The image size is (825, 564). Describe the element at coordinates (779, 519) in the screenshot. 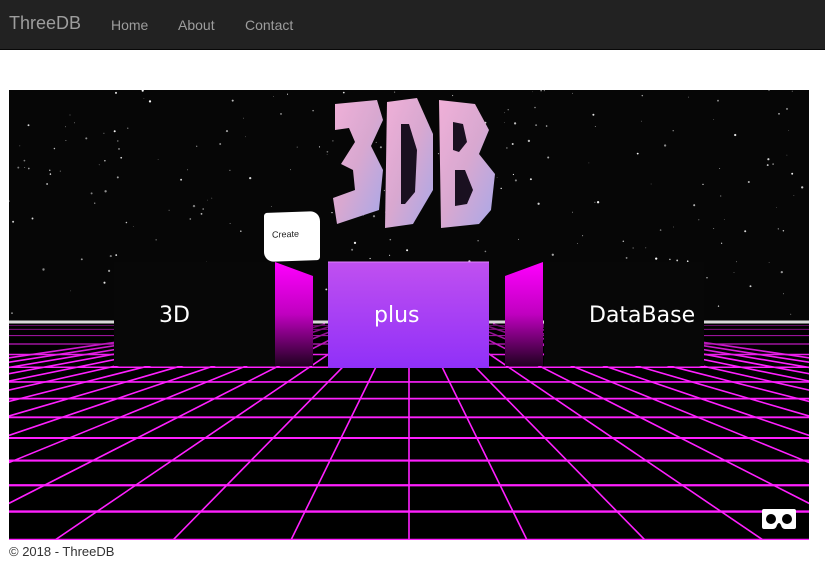

I see `vr-goggles-icon` at that location.